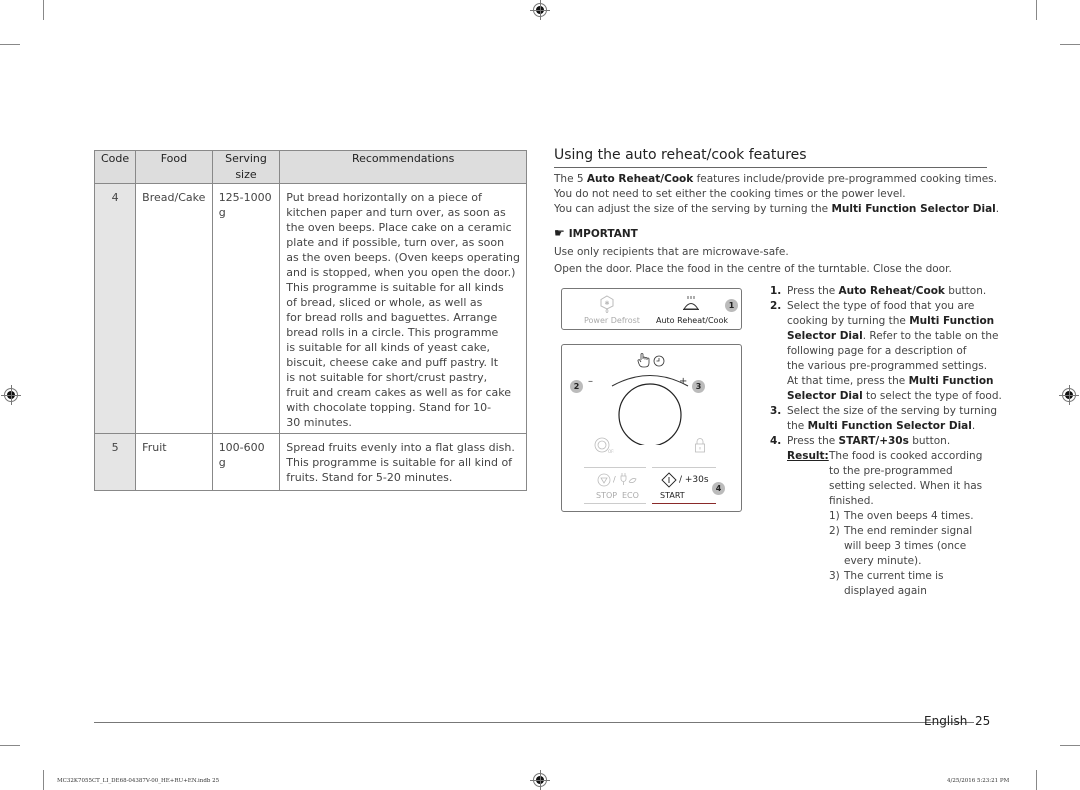 Image resolution: width=1080 pixels, height=790 pixels. What do you see at coordinates (399, 227) in the screenshot?
I see `recommendation-line: the oven beeps. Place cake on a ceramic` at bounding box center [399, 227].